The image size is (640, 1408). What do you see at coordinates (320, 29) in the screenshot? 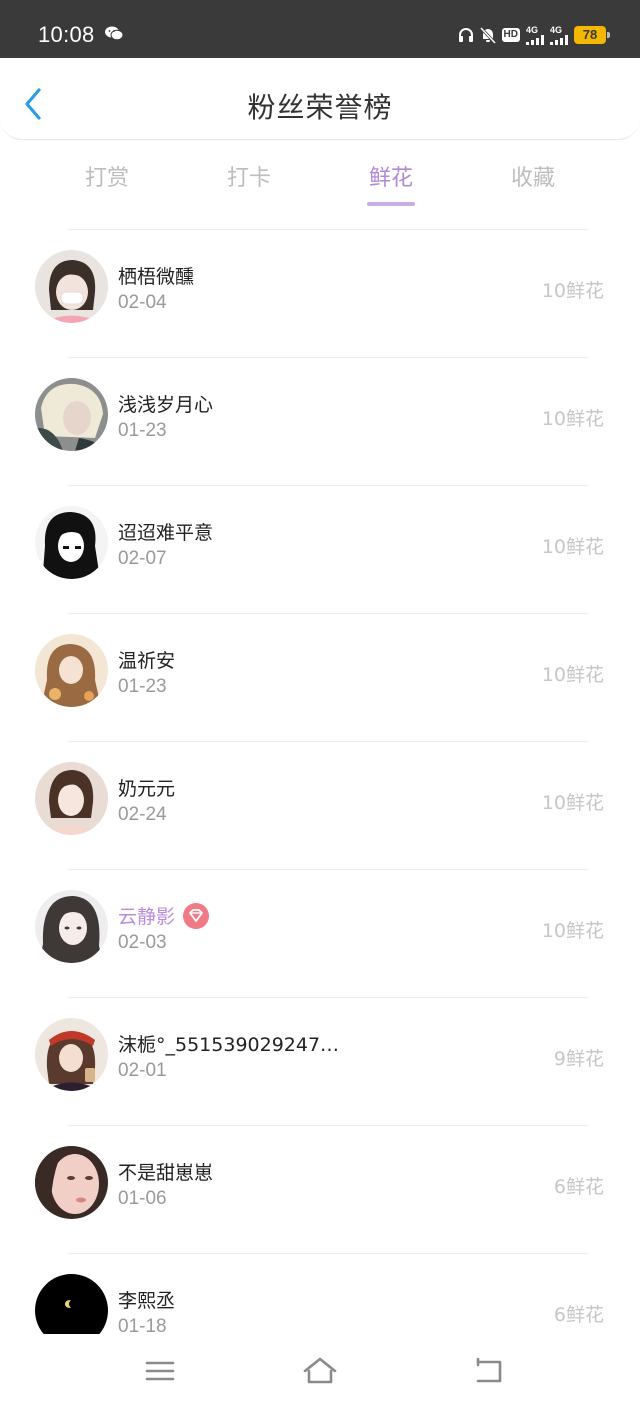
I see `status-bar: 10:08 HD 4G 4G 78` at bounding box center [320, 29].